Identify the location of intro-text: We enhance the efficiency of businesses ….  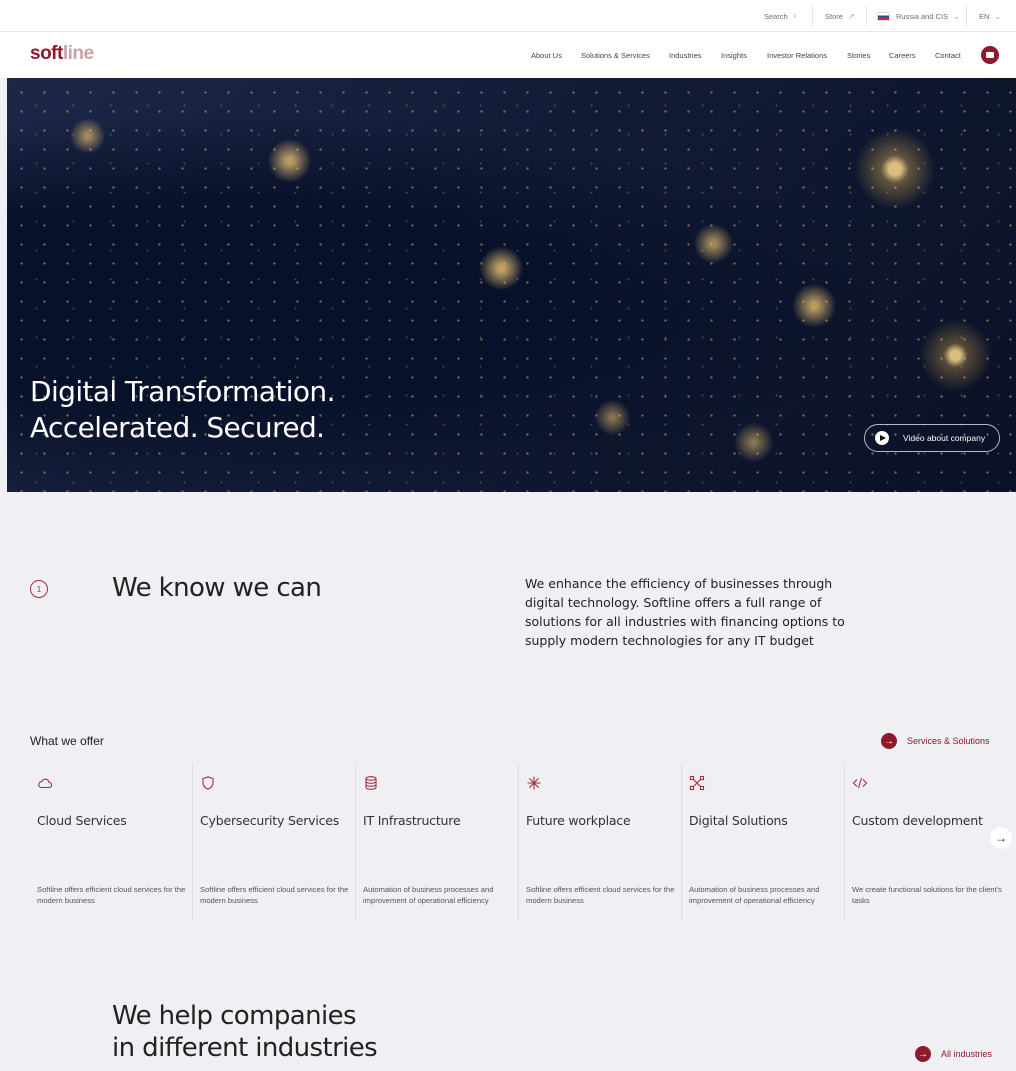
(685, 612).